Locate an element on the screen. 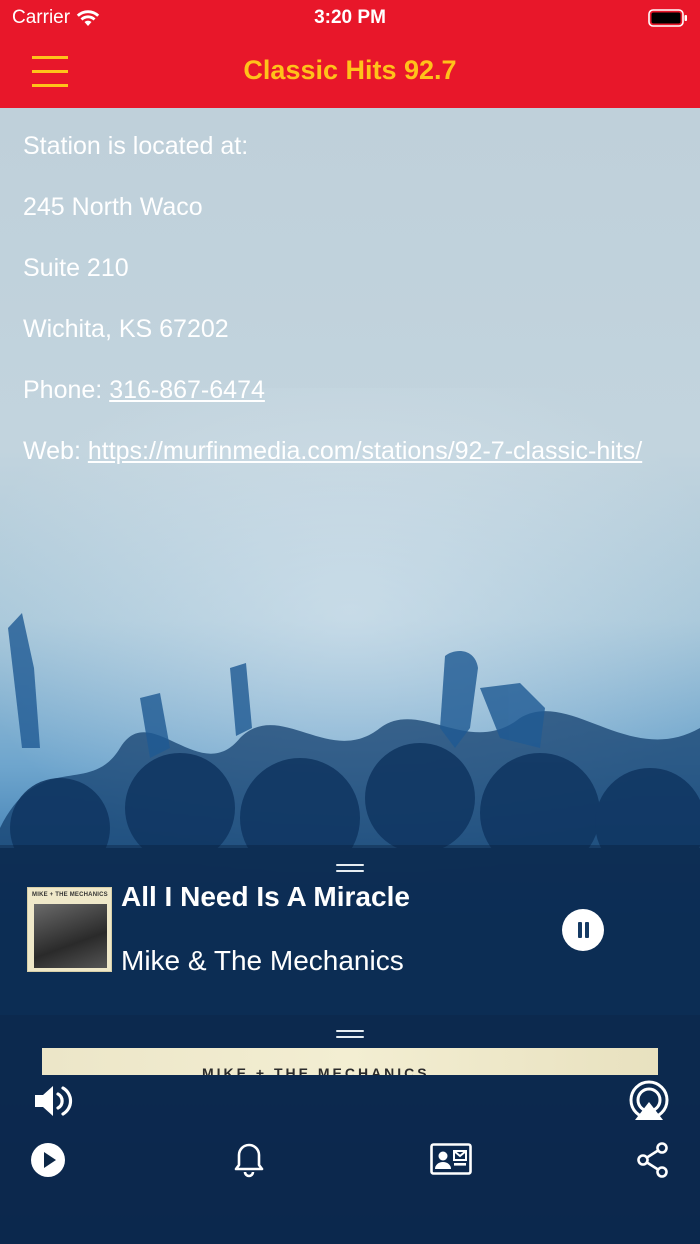 Image resolution: width=700 pixels, height=1244 pixels. pause-button is located at coordinates (583, 930).